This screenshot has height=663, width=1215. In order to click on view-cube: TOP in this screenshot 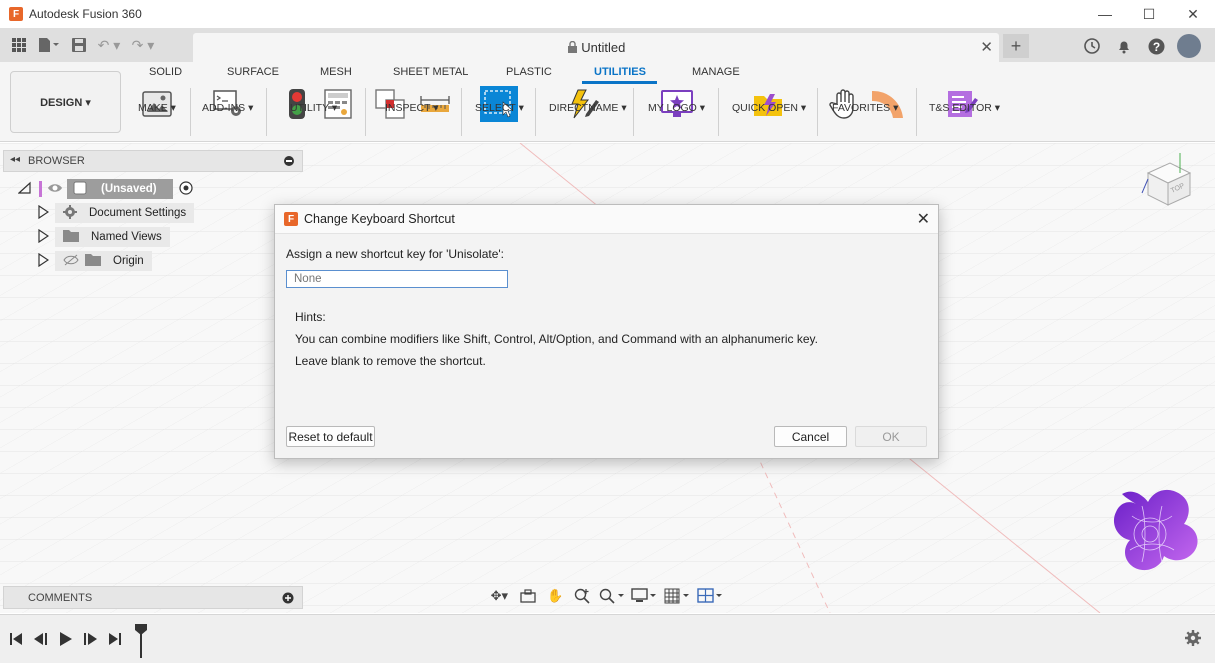, I will do `click(1168, 179)`.